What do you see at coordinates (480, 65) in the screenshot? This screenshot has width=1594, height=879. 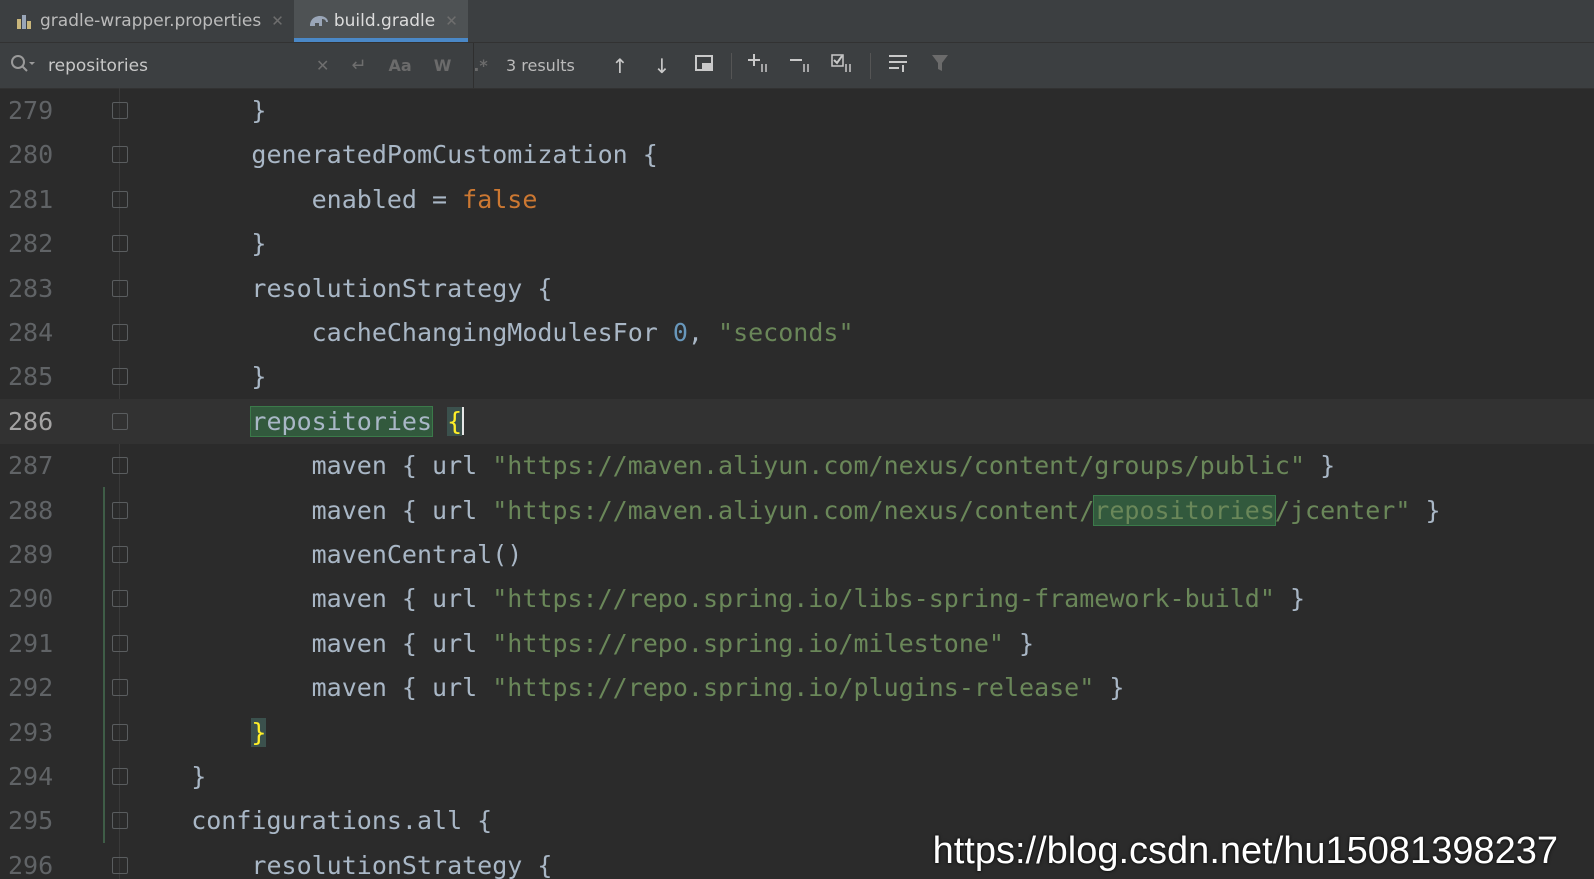 I see `regex-toggle: .*` at bounding box center [480, 65].